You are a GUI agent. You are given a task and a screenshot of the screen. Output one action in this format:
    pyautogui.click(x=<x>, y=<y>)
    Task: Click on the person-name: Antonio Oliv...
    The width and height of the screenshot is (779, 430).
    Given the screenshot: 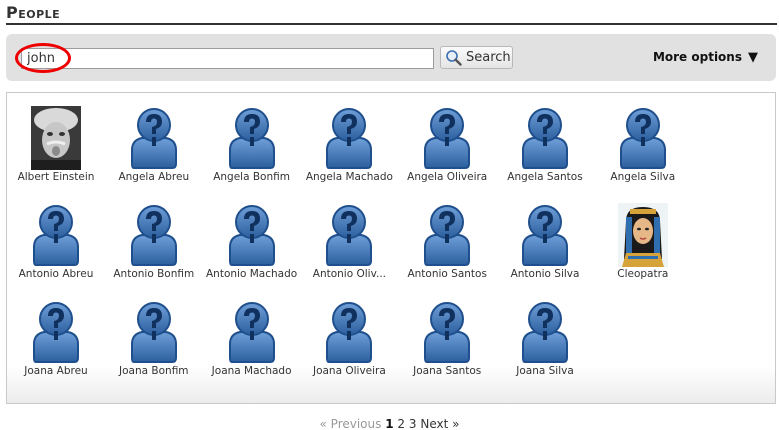 What is the action you would take?
    pyautogui.click(x=349, y=274)
    